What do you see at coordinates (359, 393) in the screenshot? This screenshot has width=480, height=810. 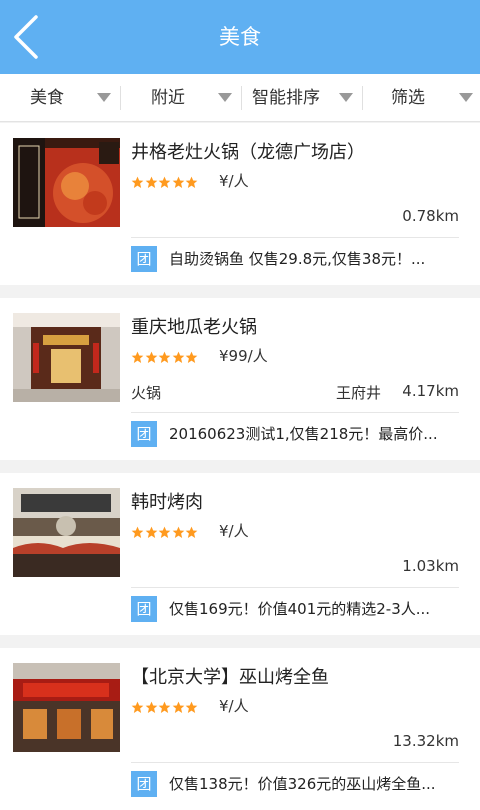 I see `area-label: 王府井` at bounding box center [359, 393].